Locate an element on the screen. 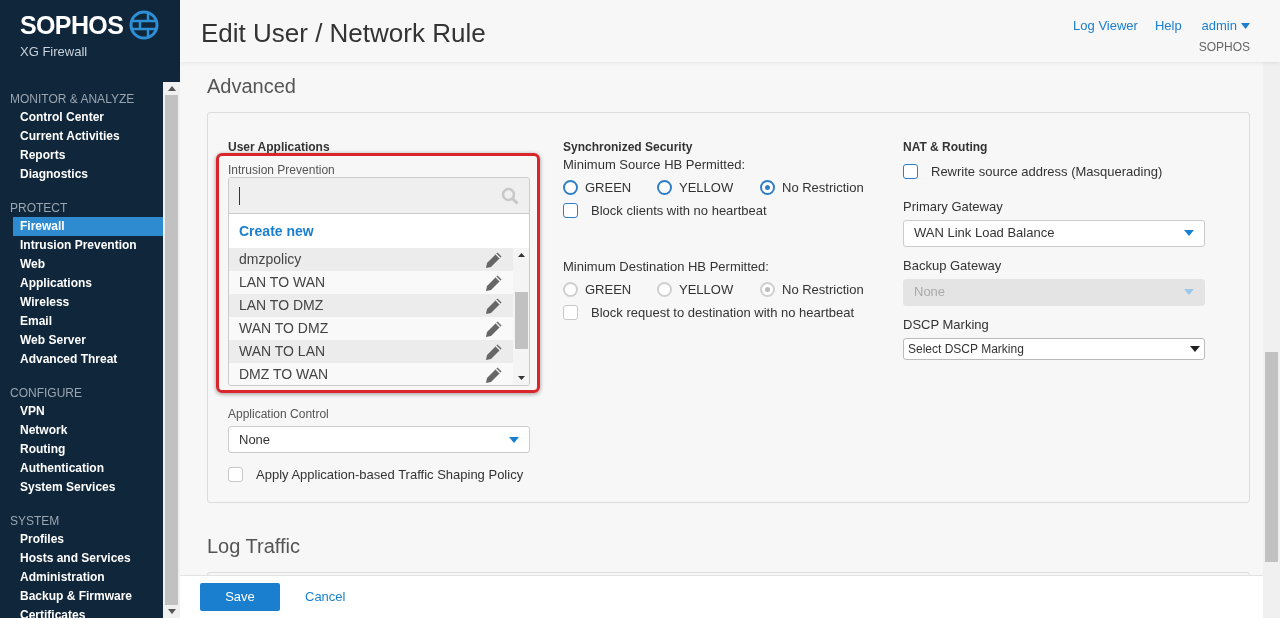  brand-logo-text: SOPHOS is located at coordinates (72, 25).